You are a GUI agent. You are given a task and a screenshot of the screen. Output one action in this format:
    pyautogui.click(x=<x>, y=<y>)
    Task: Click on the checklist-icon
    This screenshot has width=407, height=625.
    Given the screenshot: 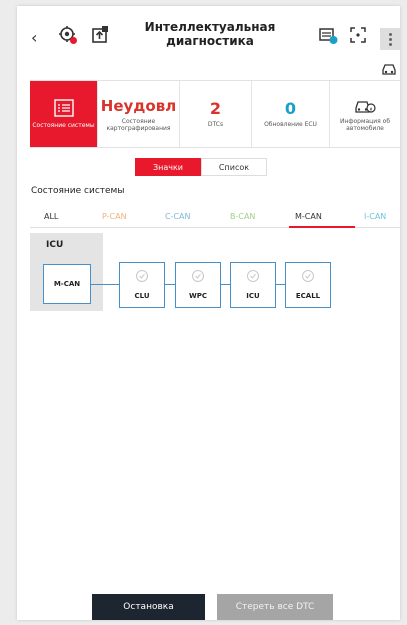 What is the action you would take?
    pyautogui.click(x=63, y=108)
    